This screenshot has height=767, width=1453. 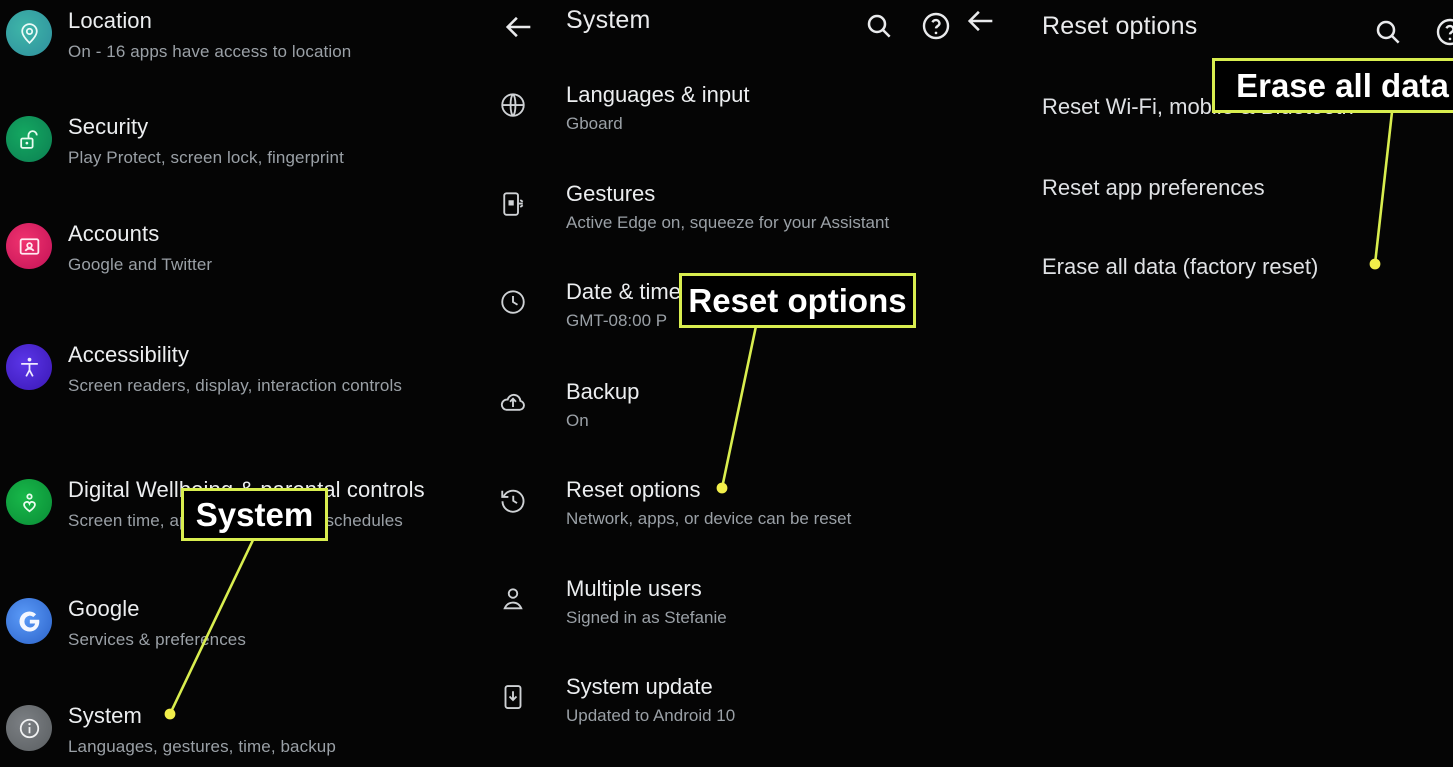 I want to click on cloud-upload-icon, so click(x=513, y=402).